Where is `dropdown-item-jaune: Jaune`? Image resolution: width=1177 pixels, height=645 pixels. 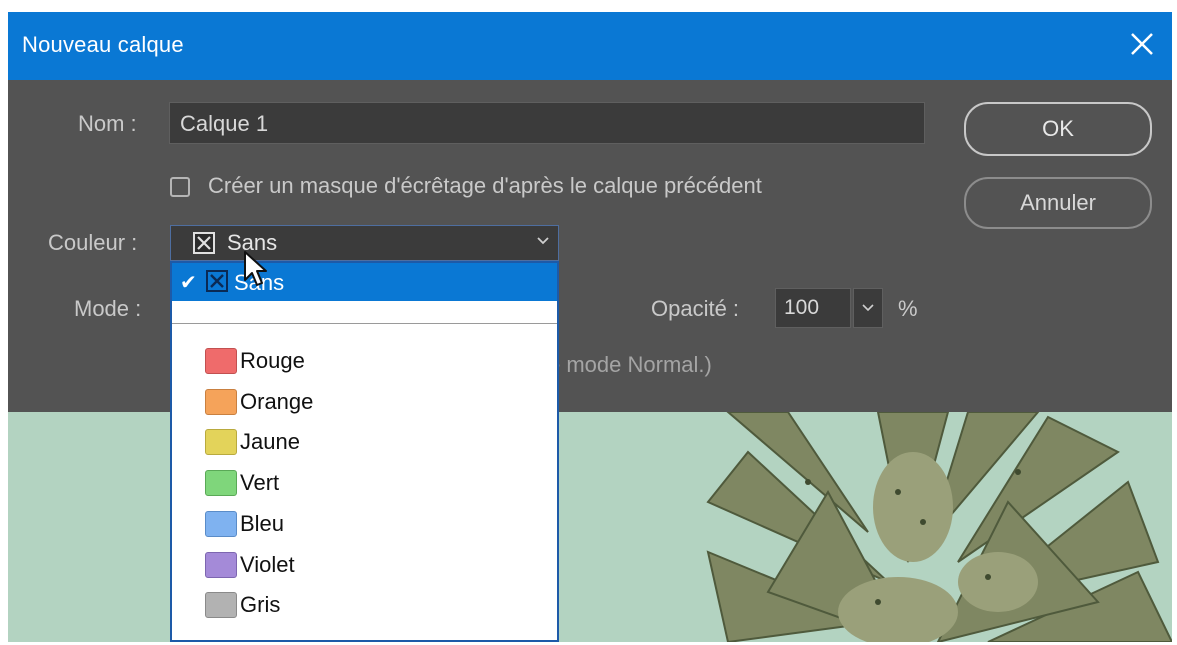
dropdown-item-jaune: Jaune is located at coordinates (364, 442).